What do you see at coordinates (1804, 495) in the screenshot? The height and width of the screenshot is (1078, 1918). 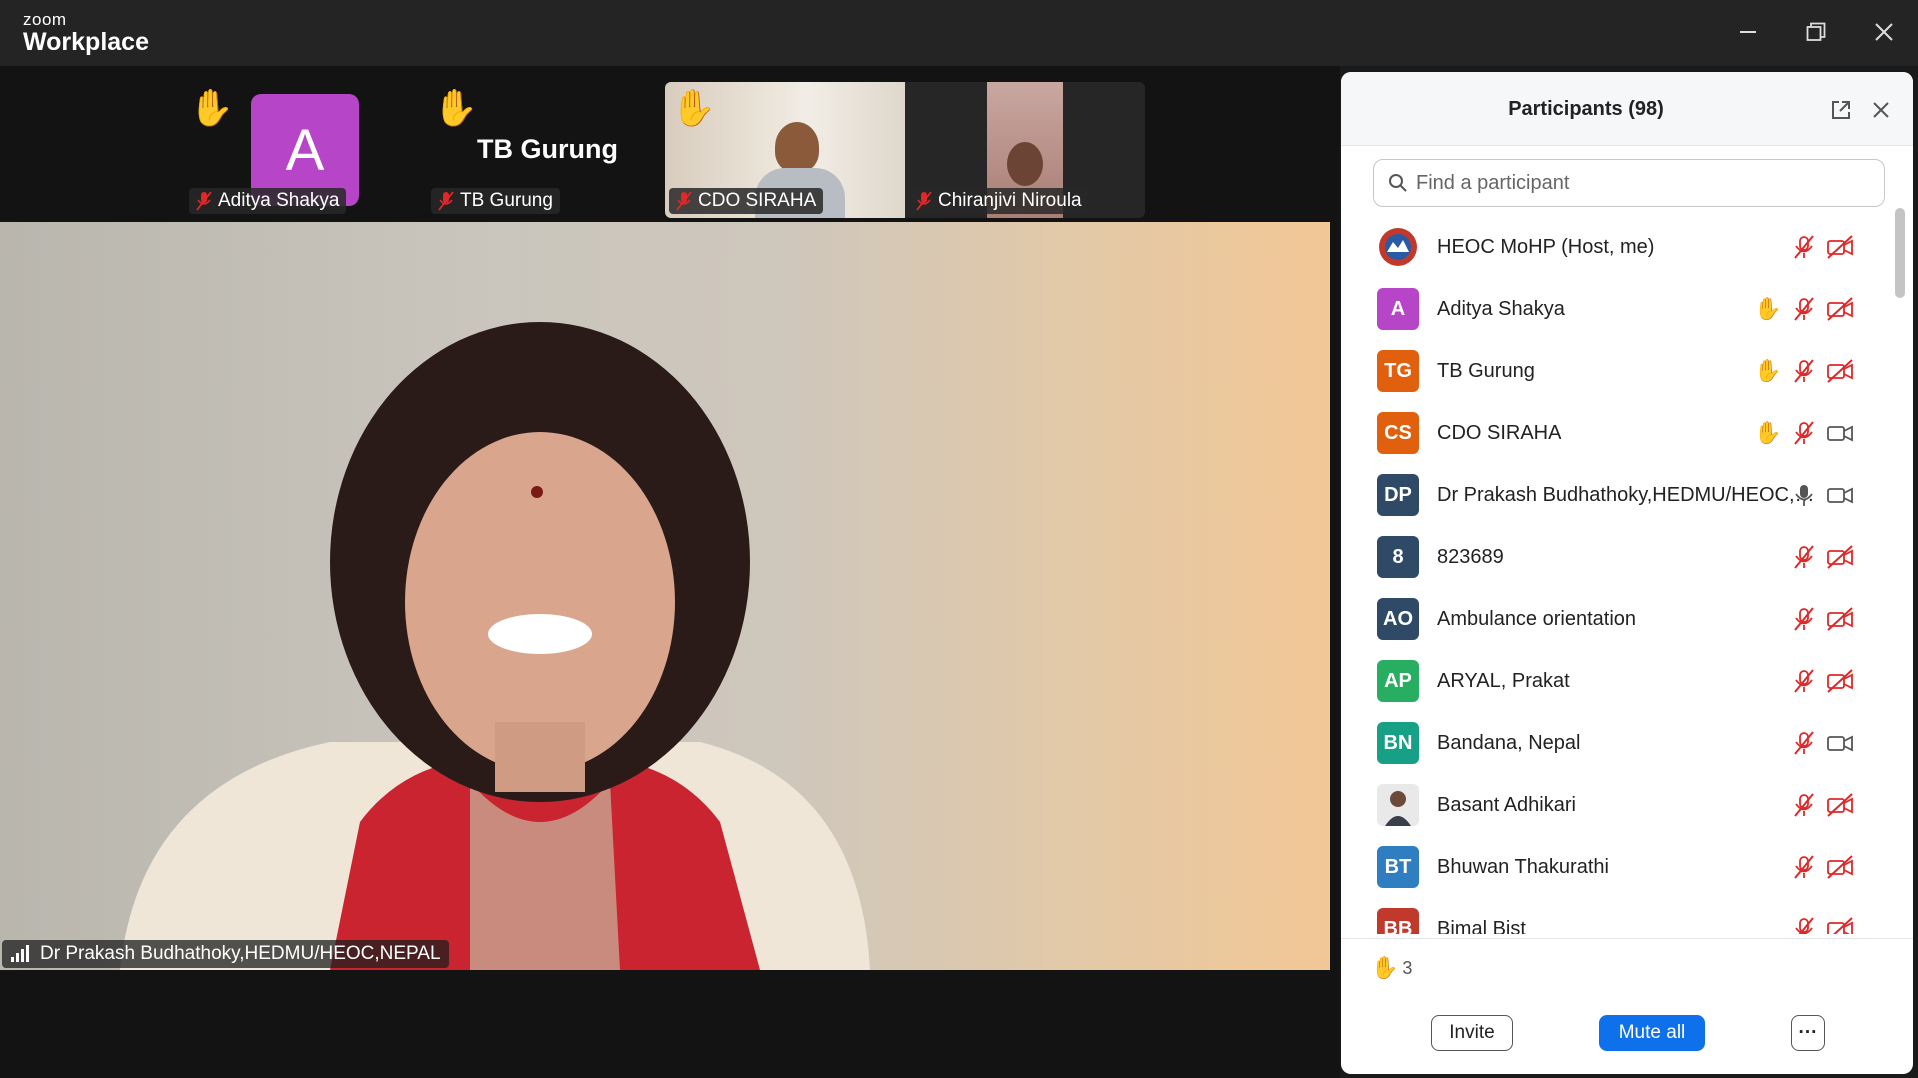 I see `mic-icon` at bounding box center [1804, 495].